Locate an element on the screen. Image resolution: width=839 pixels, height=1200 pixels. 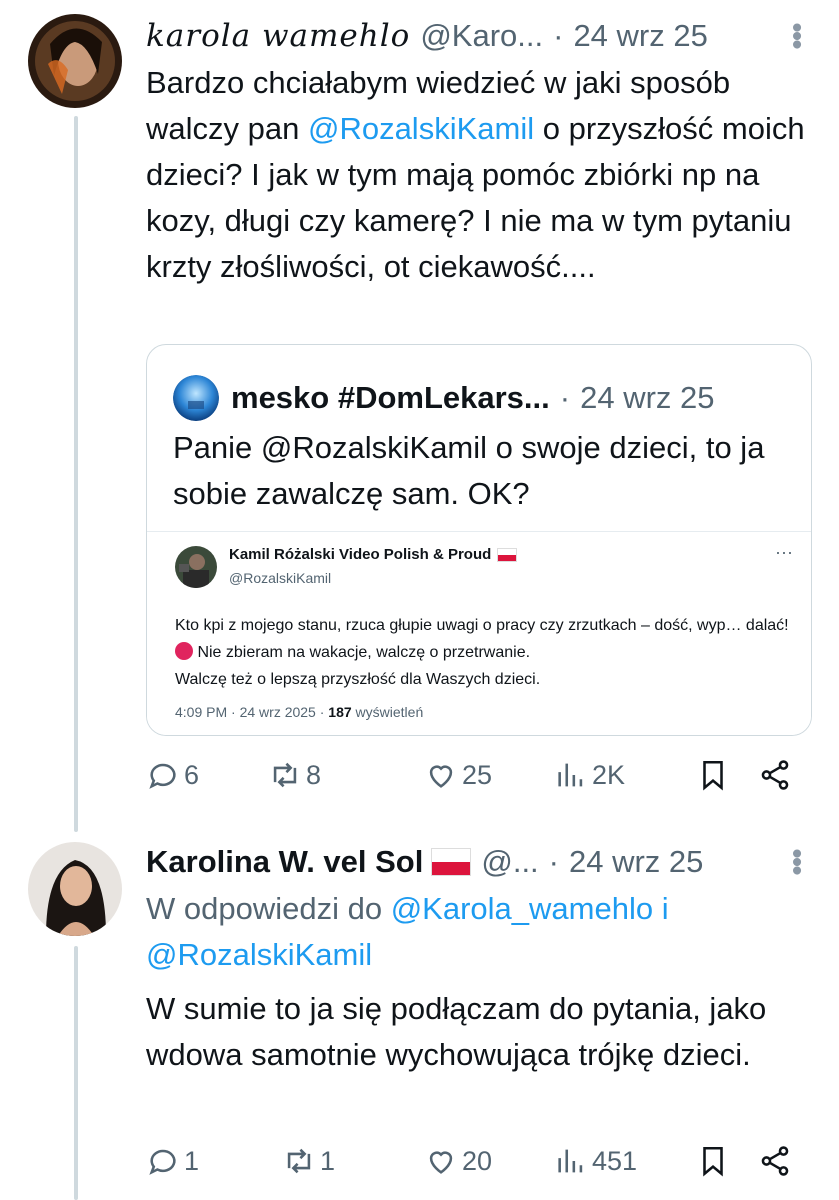
like-count: 25 is located at coordinates (477, 774).